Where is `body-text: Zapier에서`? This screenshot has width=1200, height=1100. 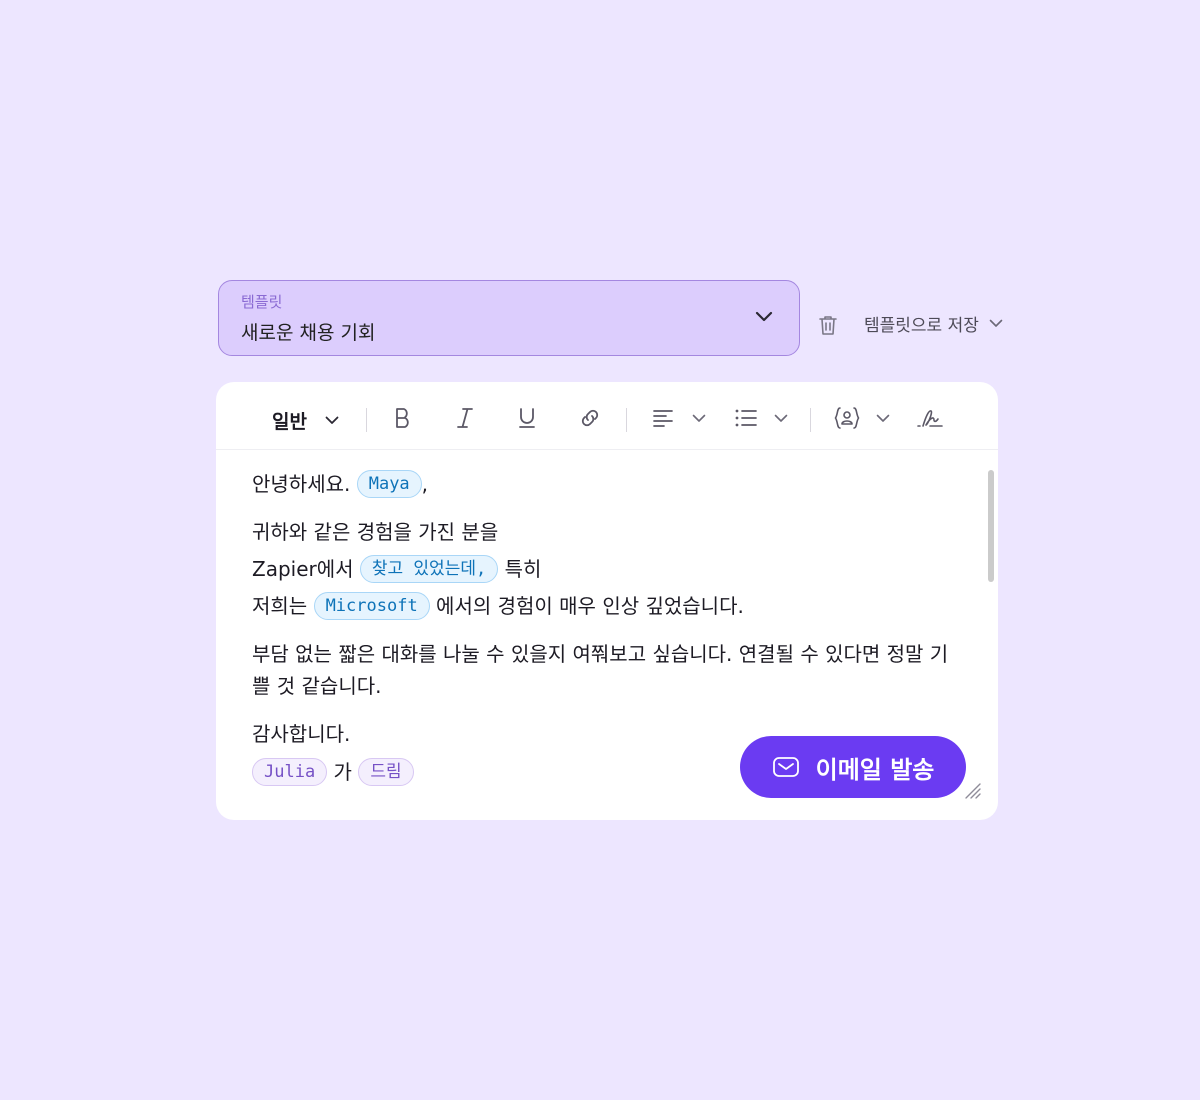
body-text: Zapier에서 is located at coordinates (303, 569).